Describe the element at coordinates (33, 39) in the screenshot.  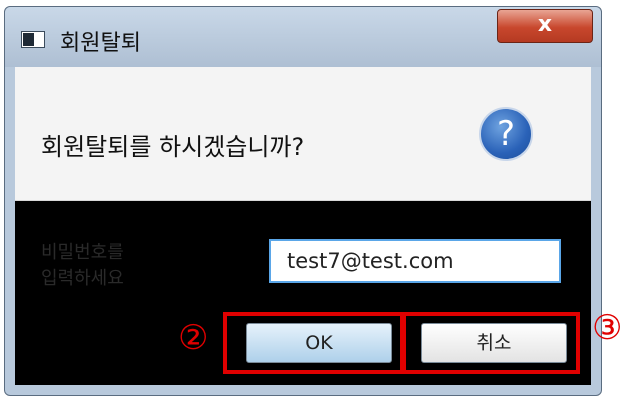
I see `app-icon` at that location.